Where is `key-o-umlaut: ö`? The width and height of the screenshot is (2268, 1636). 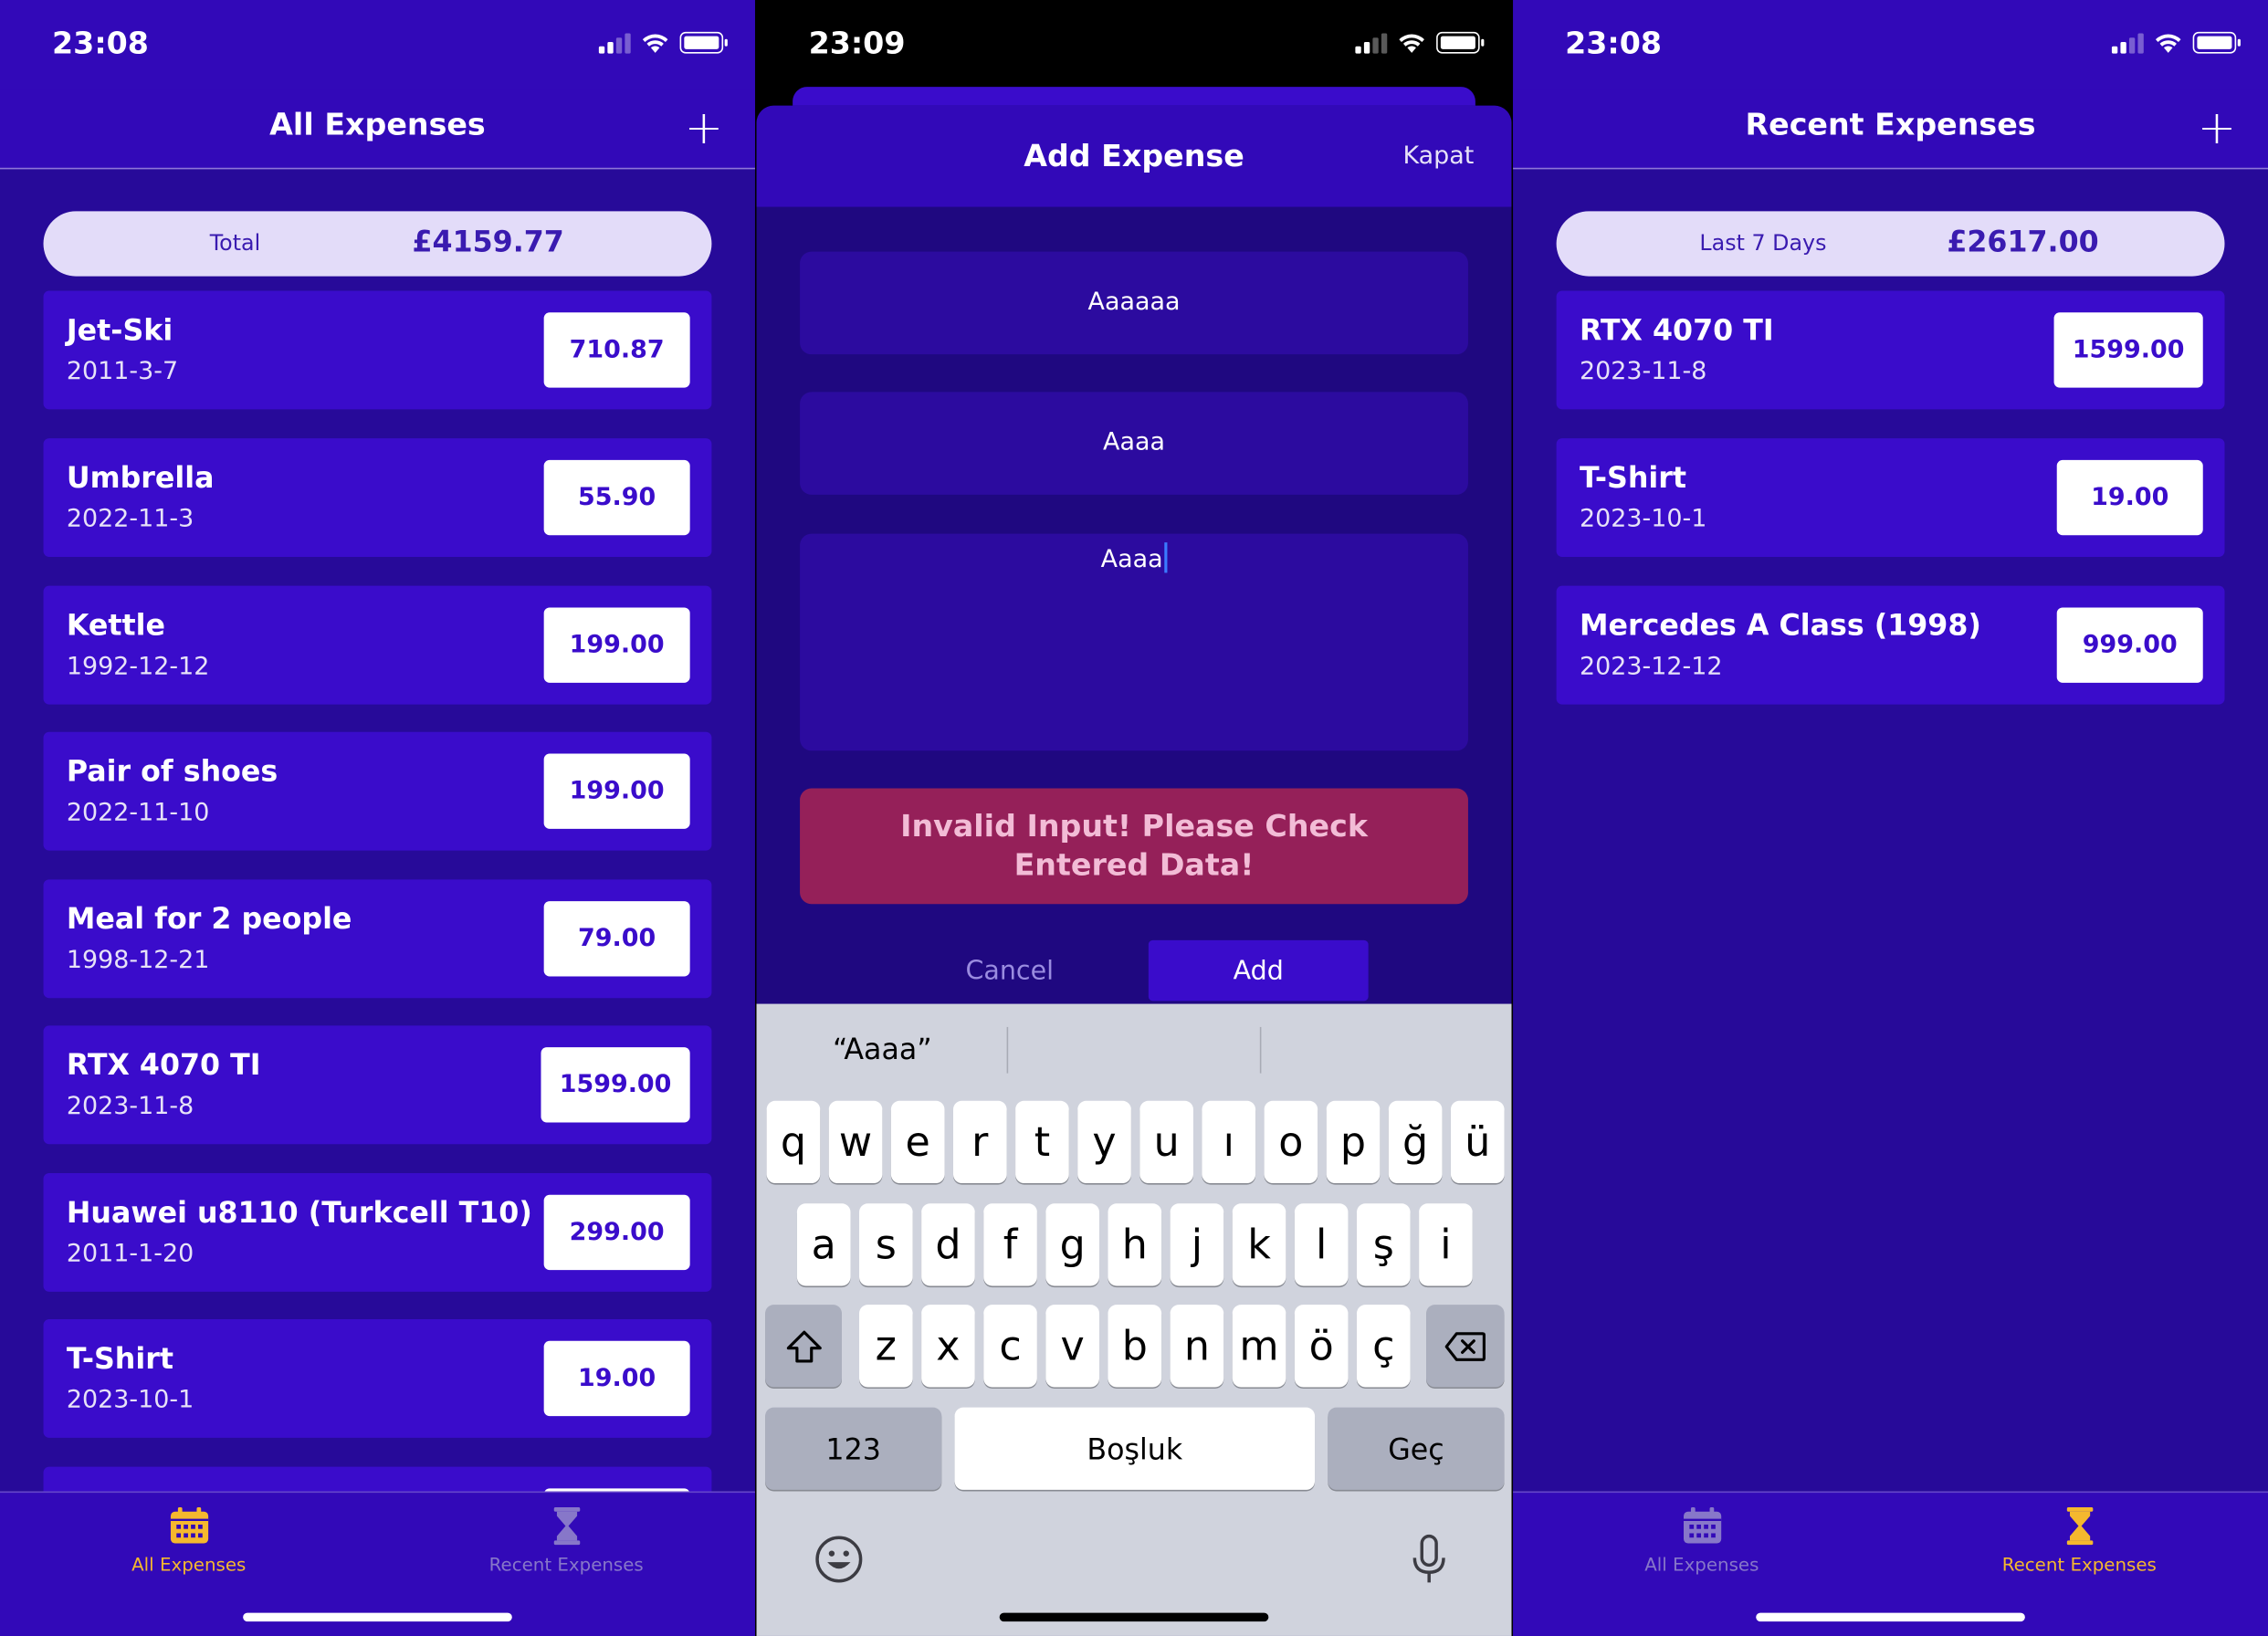
key-o-umlaut: ö is located at coordinates (1321, 1346).